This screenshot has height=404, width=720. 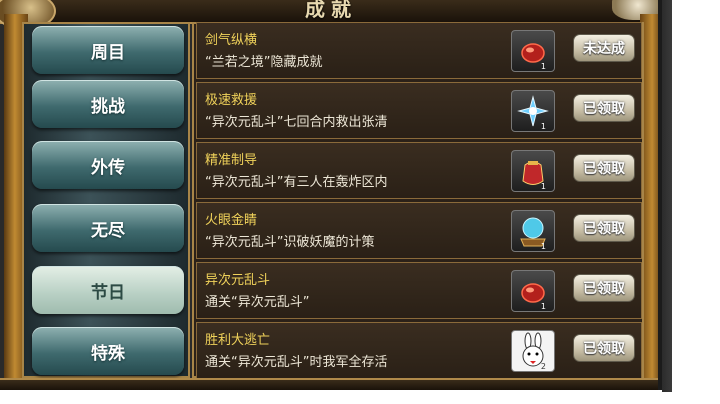 What do you see at coordinates (691, 202) in the screenshot?
I see `right-edge` at bounding box center [691, 202].